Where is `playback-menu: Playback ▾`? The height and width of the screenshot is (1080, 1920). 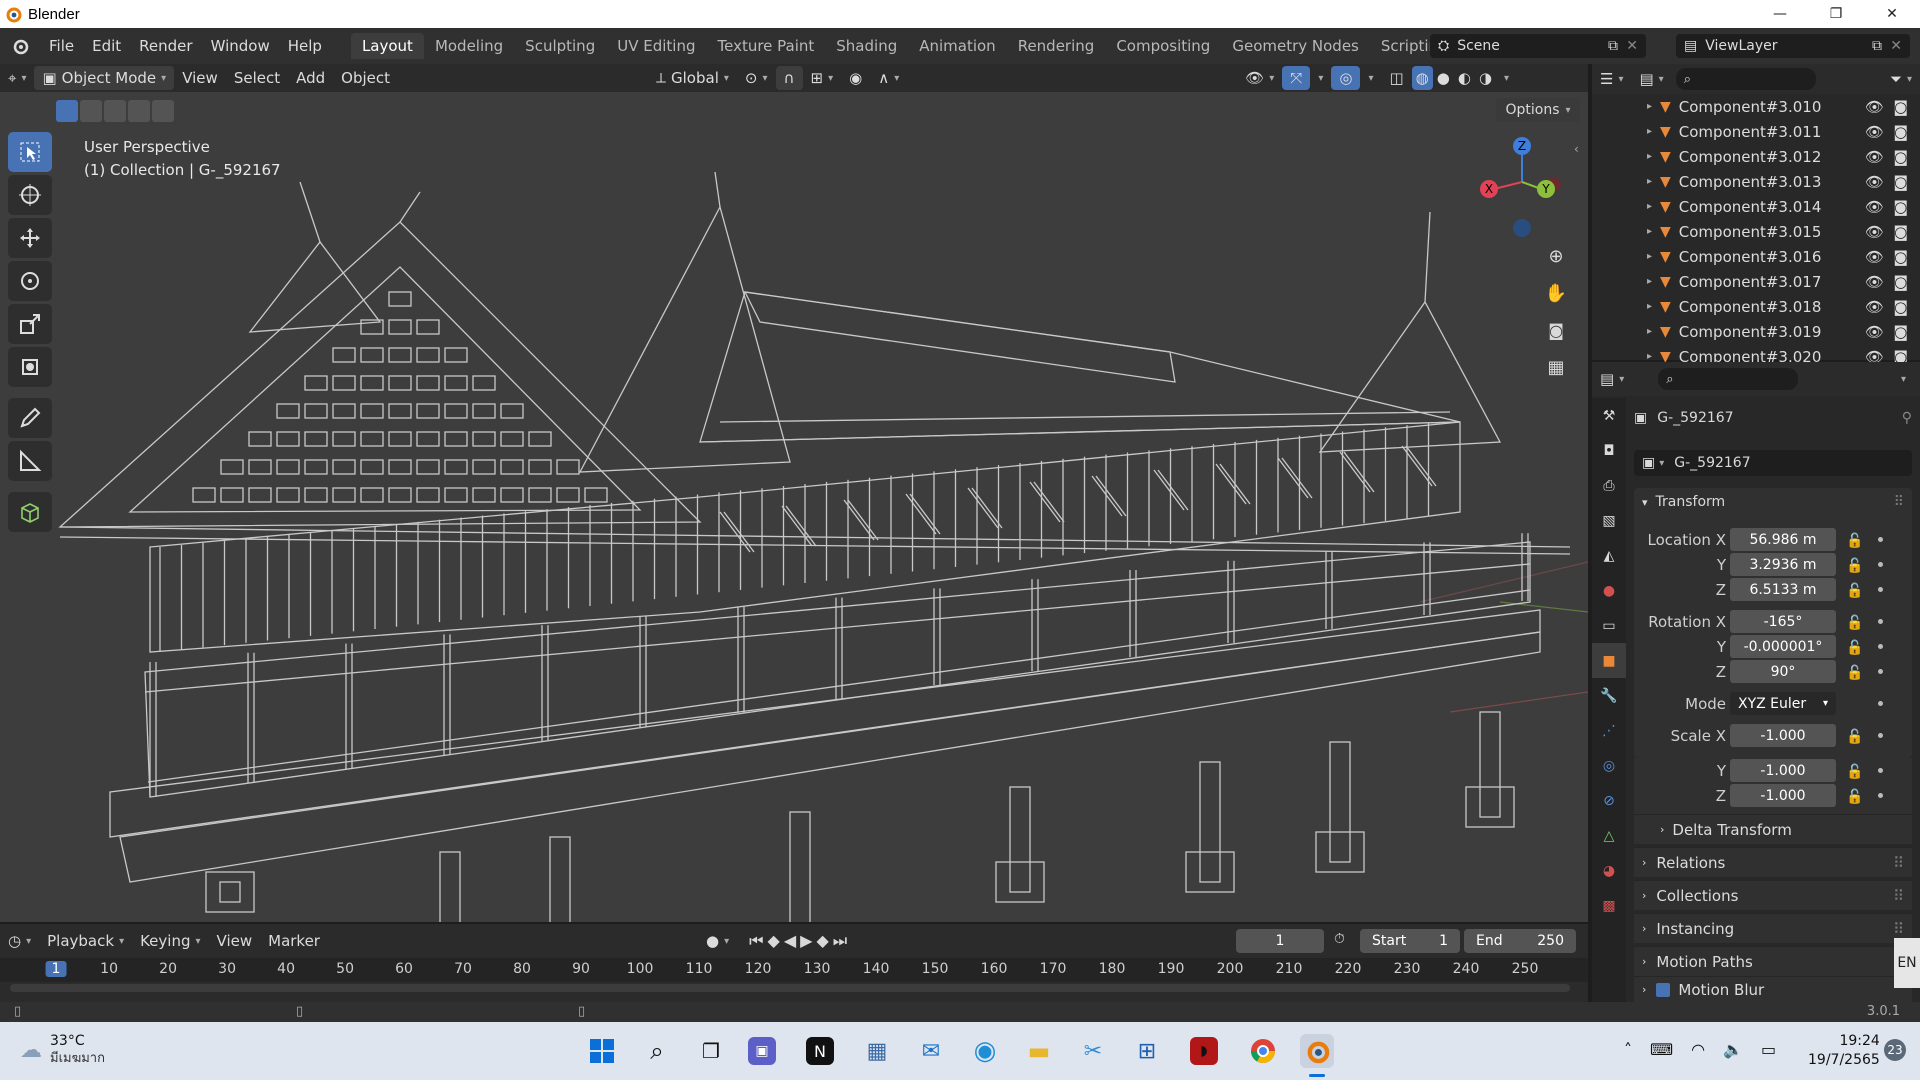
playback-menu: Playback ▾ is located at coordinates (85, 941).